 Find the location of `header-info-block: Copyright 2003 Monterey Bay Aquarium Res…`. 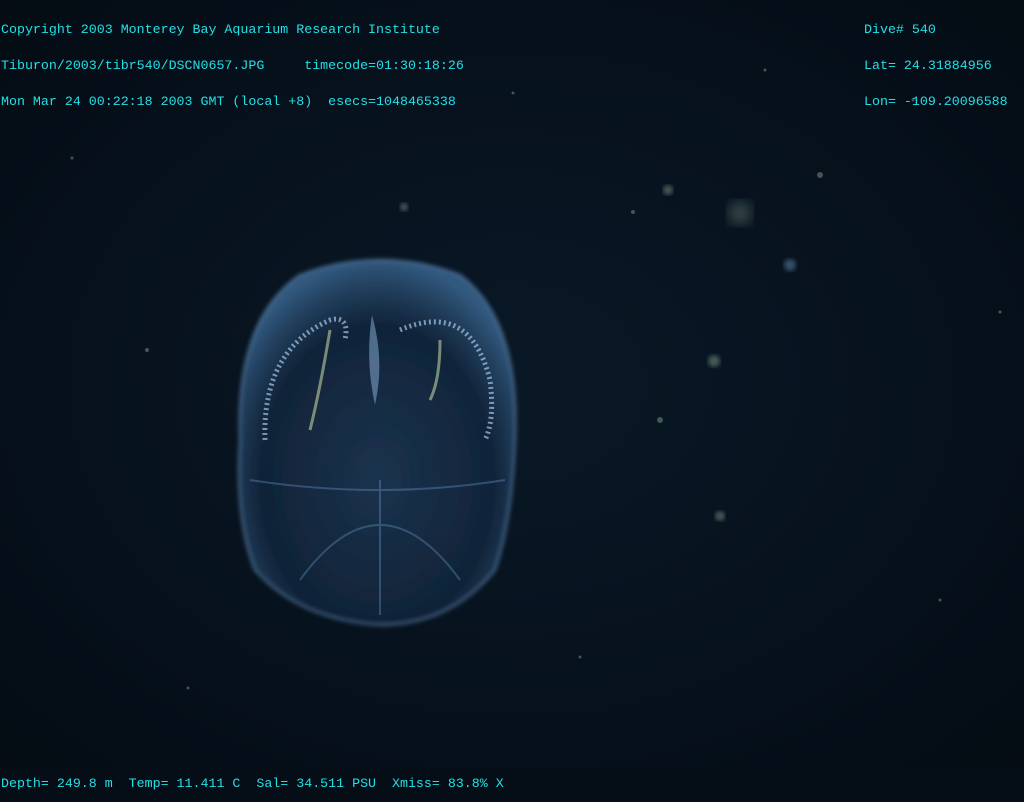

header-info-block: Copyright 2003 Monterey Bay Aquarium Res… is located at coordinates (232, 60).